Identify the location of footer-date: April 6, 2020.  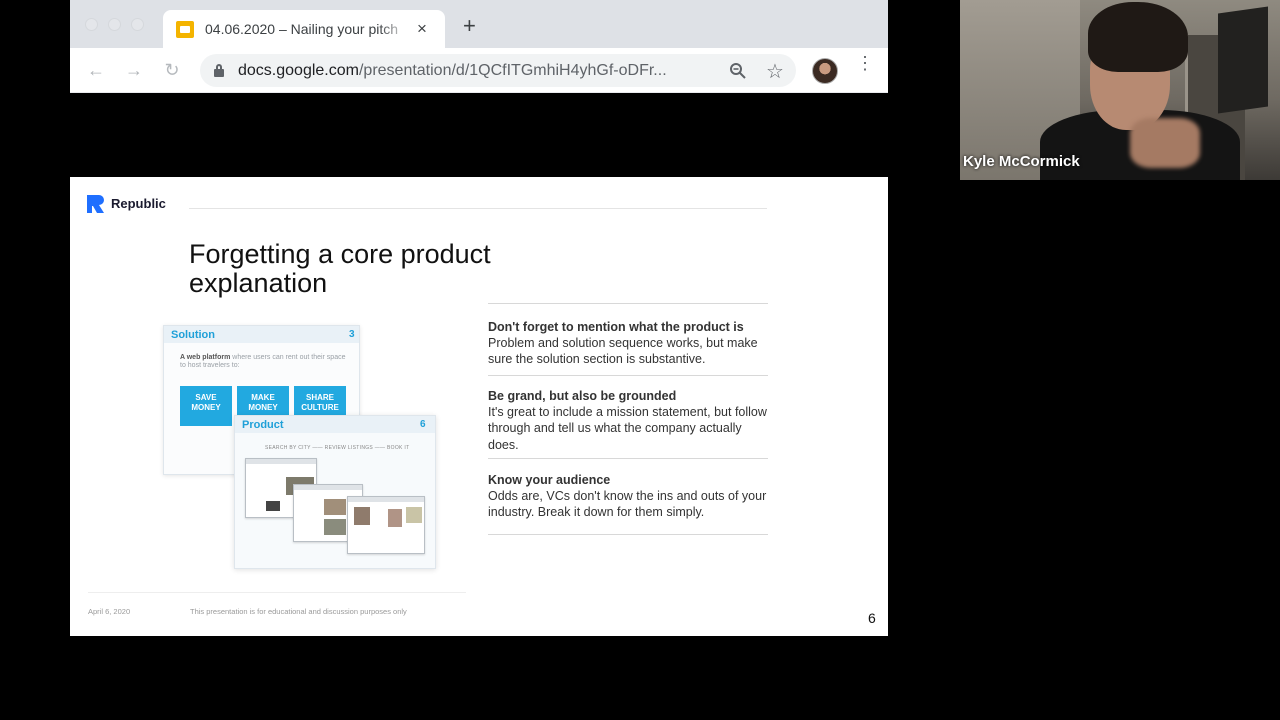
(109, 611).